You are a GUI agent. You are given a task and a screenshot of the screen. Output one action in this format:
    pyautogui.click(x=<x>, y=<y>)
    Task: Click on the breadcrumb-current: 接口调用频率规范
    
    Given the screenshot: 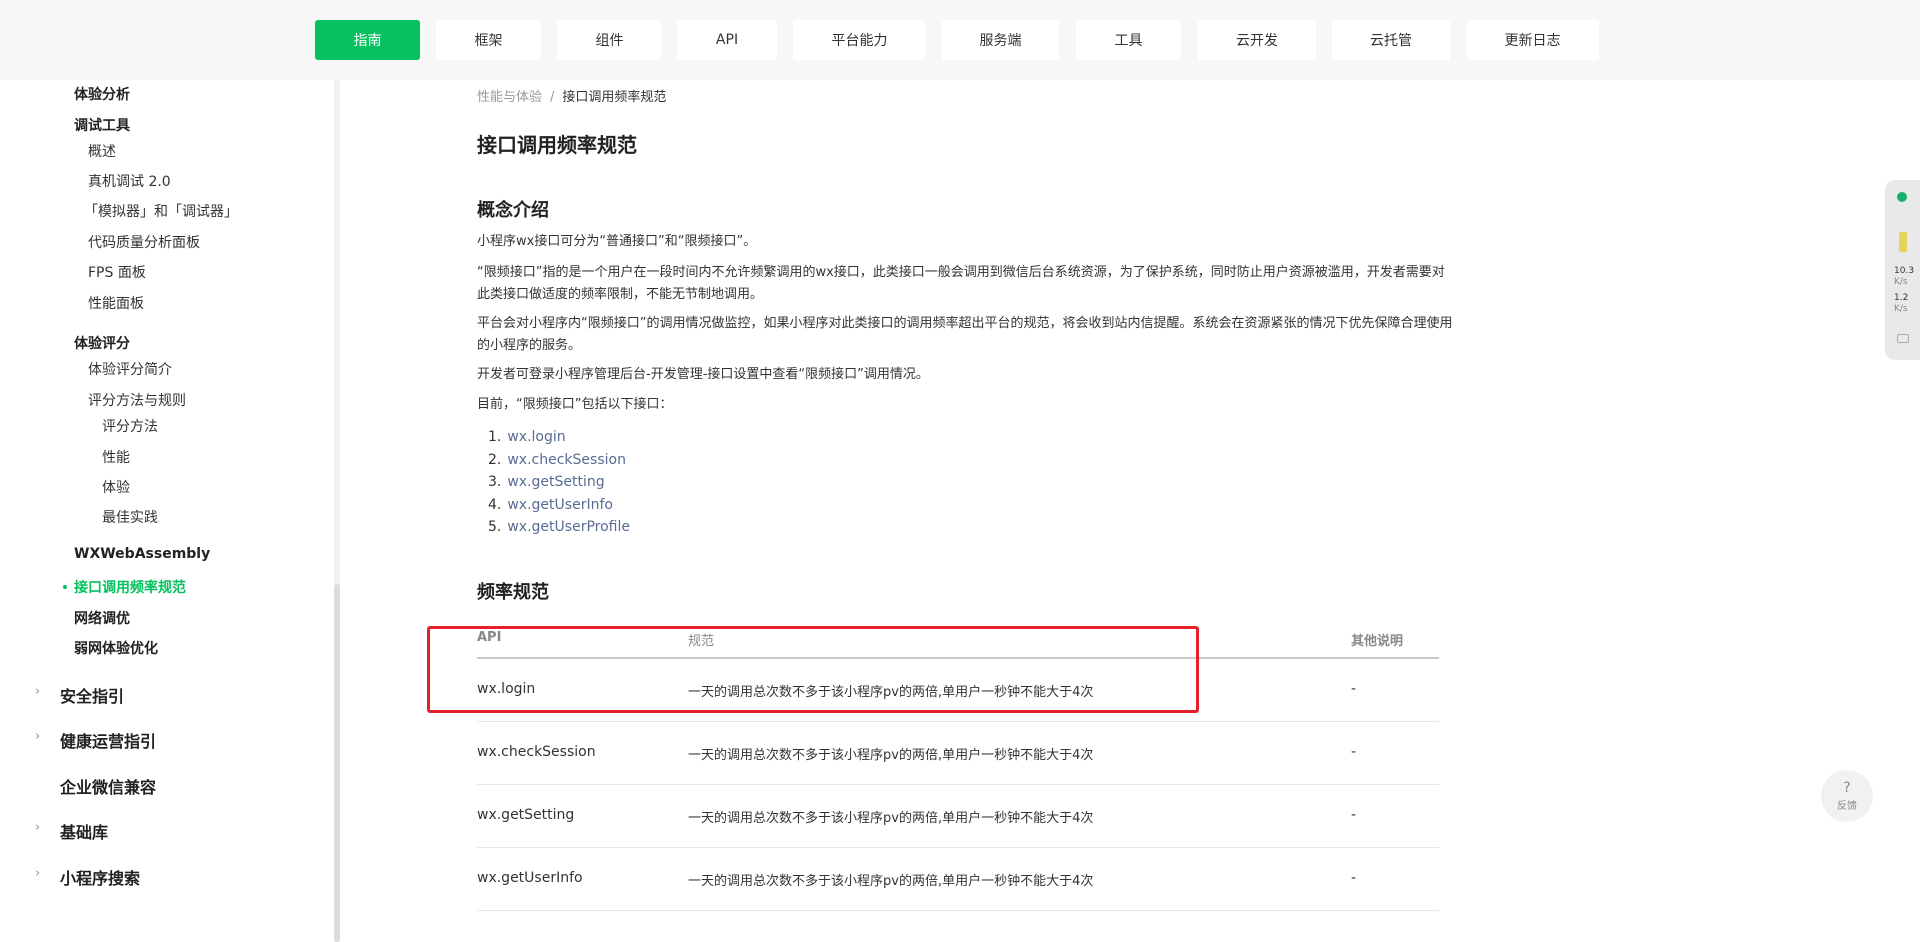 What is the action you would take?
    pyautogui.click(x=614, y=97)
    